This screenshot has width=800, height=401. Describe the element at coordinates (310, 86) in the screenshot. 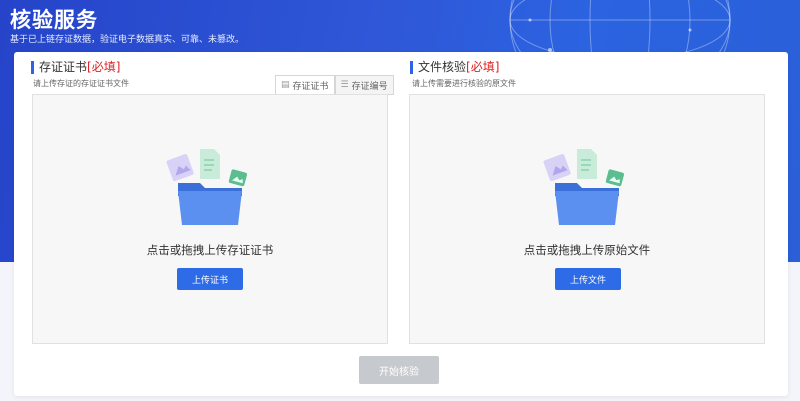

I see `tab-certificate-label: 存证证书` at that location.